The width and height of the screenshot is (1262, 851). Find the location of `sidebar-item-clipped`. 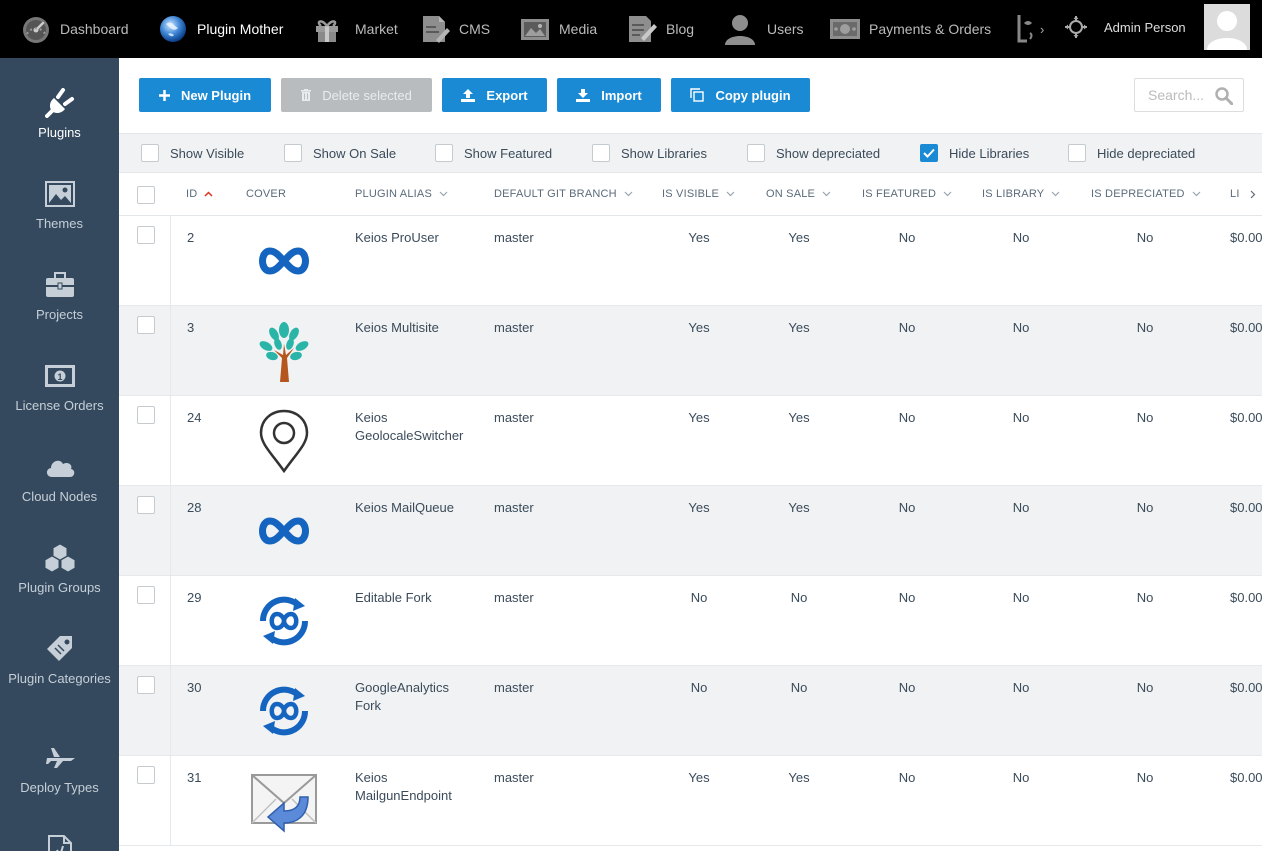

sidebar-item-clipped is located at coordinates (59, 841).